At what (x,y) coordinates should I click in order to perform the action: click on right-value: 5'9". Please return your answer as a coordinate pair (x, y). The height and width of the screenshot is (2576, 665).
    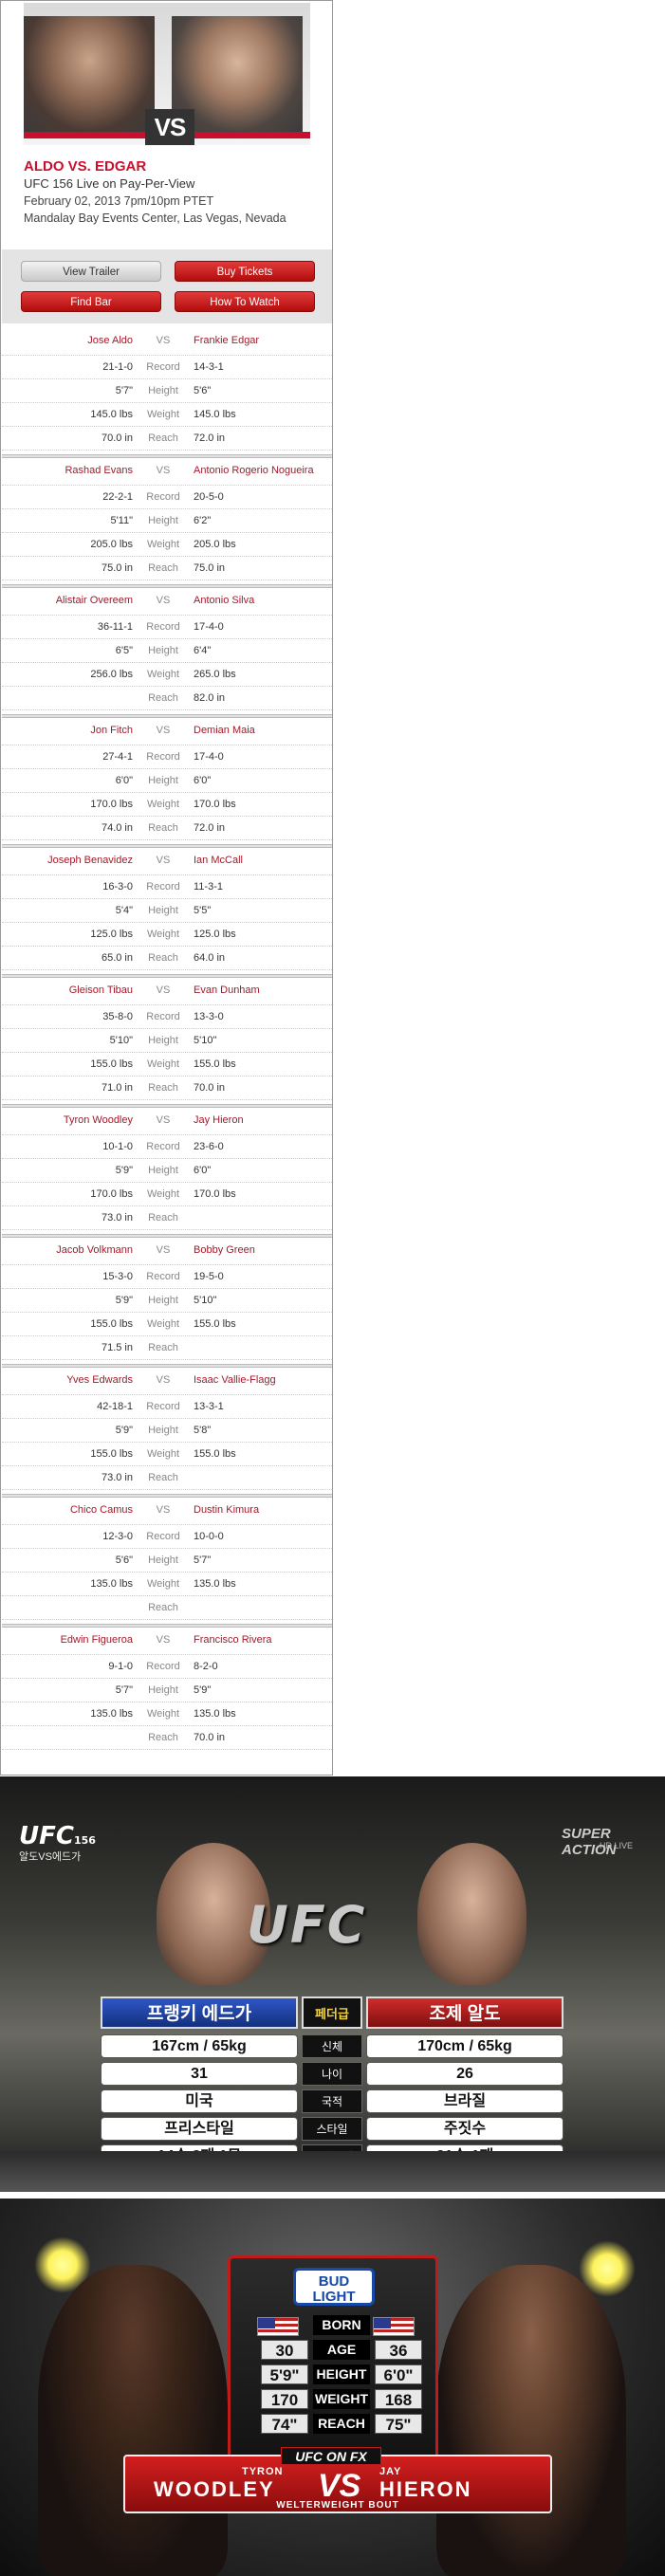
    Looking at the image, I should click on (203, 1690).